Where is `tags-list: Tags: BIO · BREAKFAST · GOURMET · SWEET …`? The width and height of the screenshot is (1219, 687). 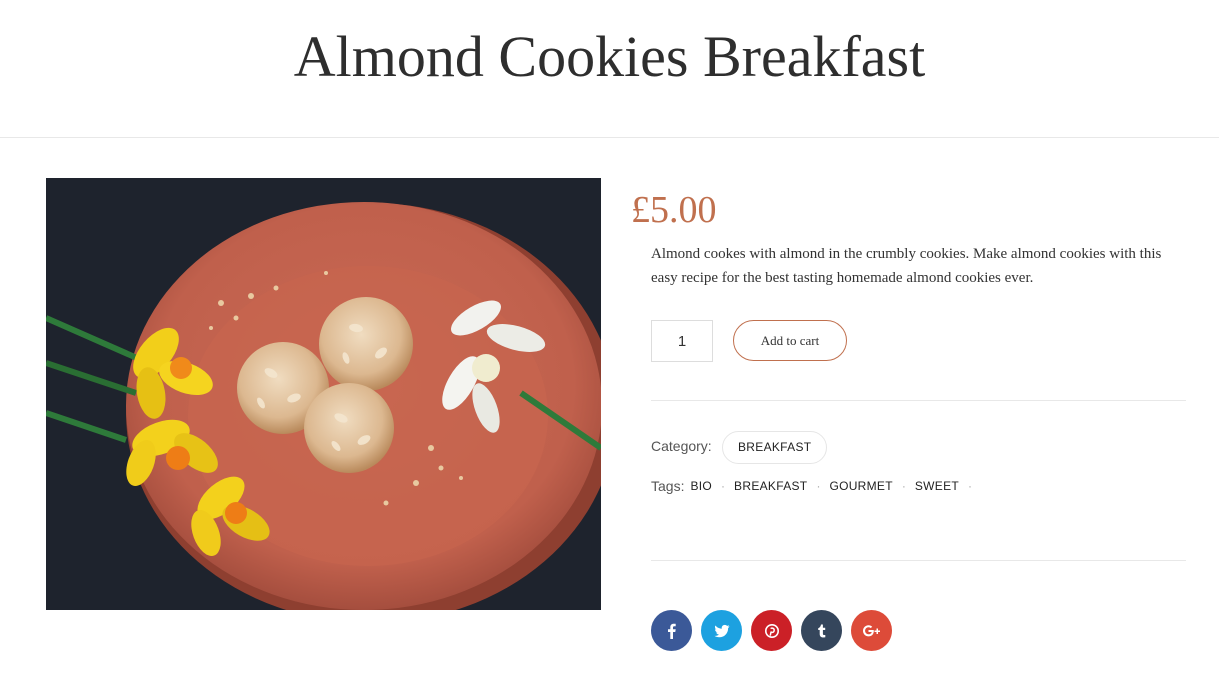 tags-list: Tags: BIO · BREAKFAST · GOURMET · SWEET … is located at coordinates (816, 486).